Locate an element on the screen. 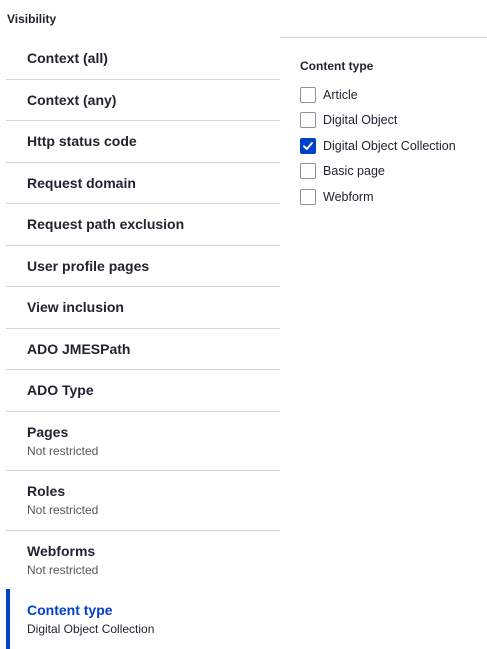  tab-label: Request domain is located at coordinates (81, 182).